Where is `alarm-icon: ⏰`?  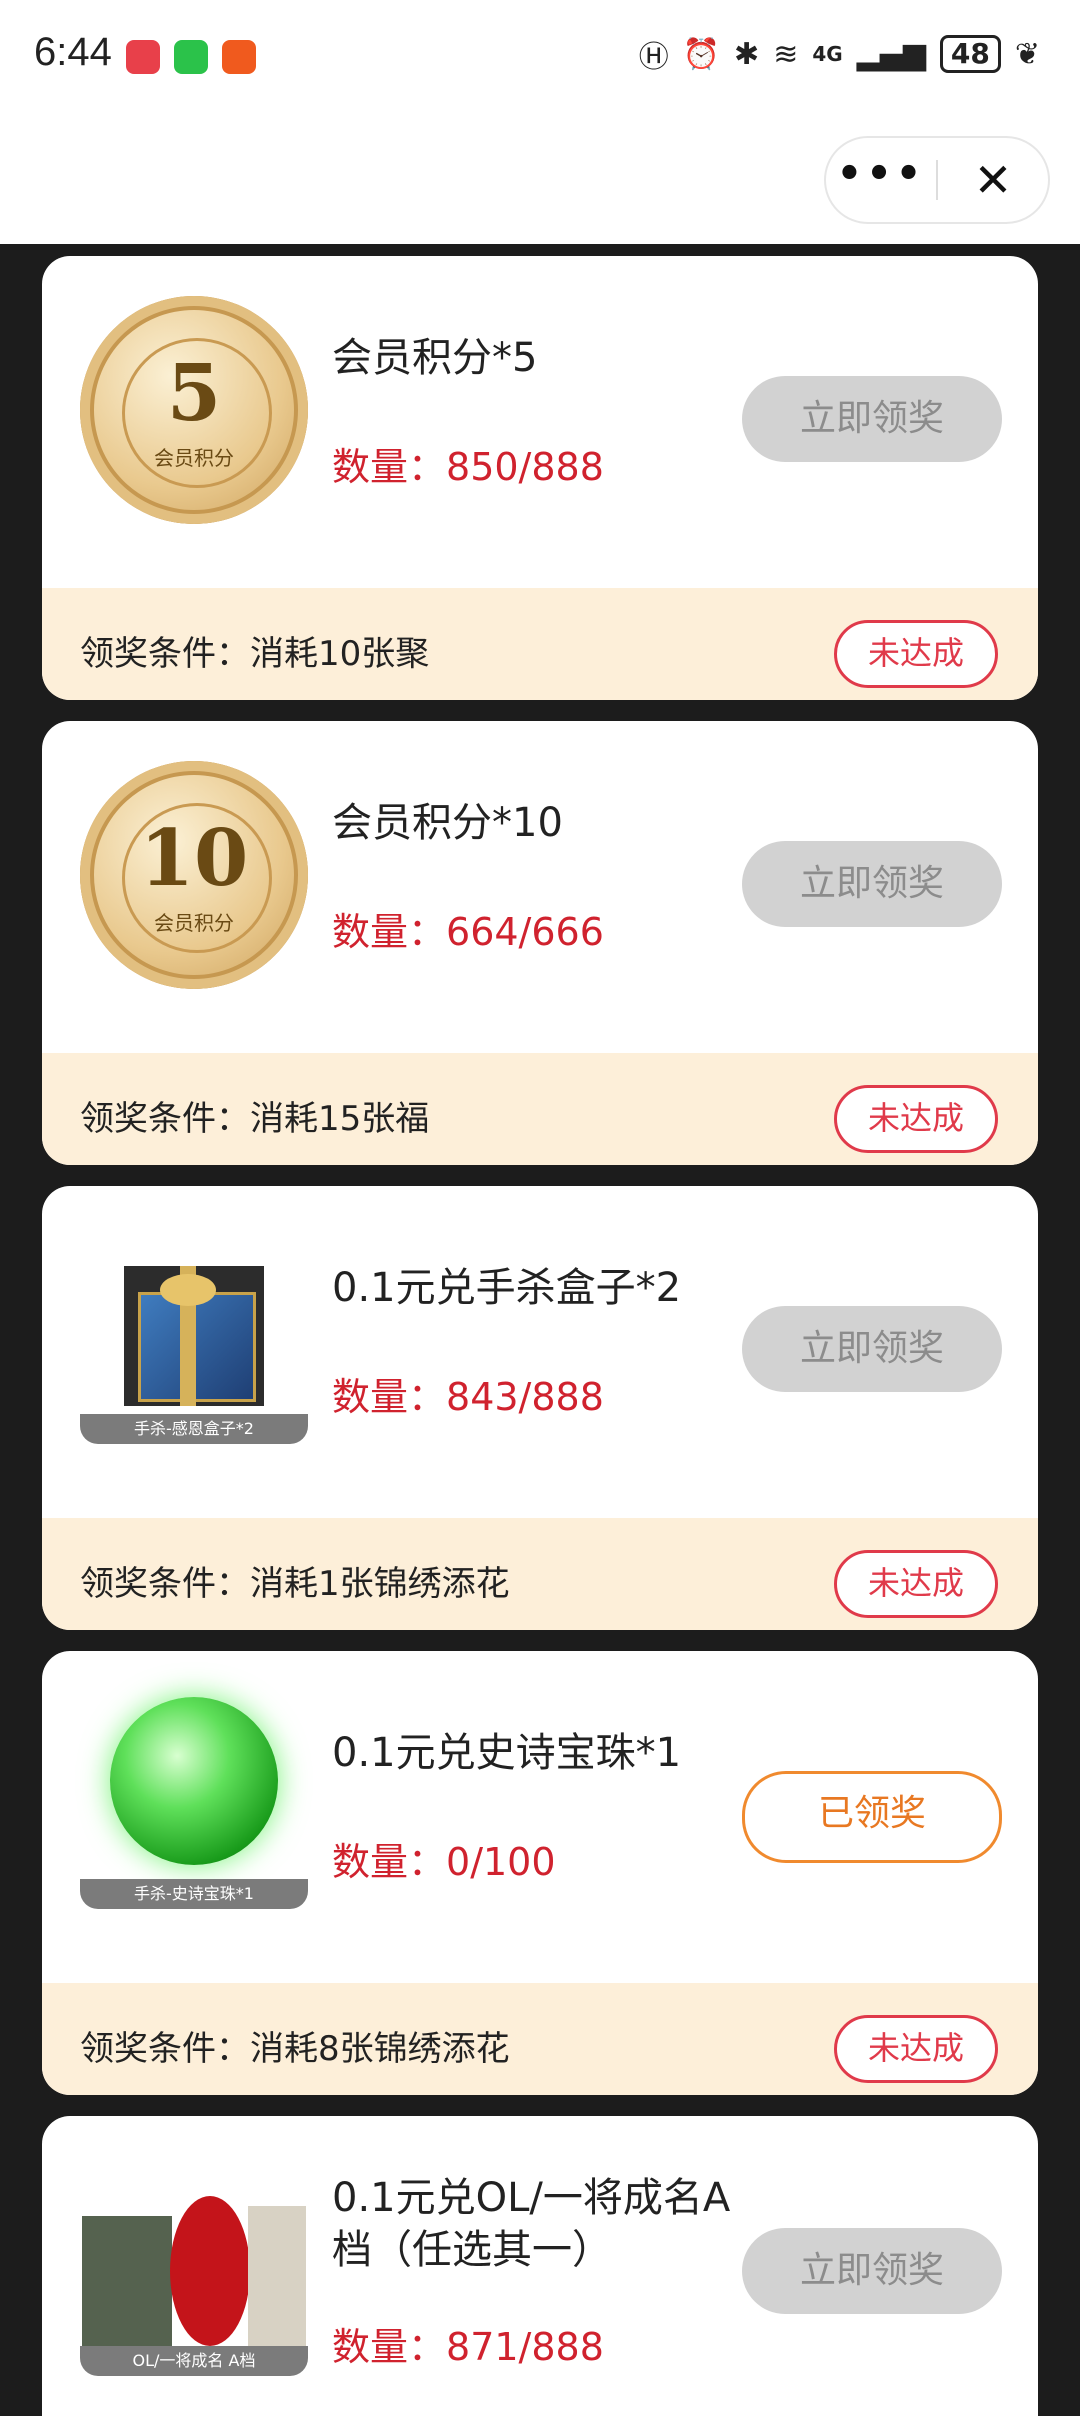 alarm-icon: ⏰ is located at coordinates (701, 54).